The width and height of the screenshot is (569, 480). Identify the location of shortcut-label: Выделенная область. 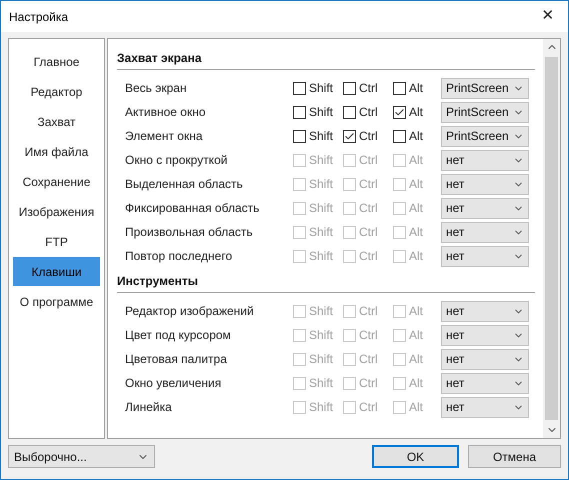
(184, 184).